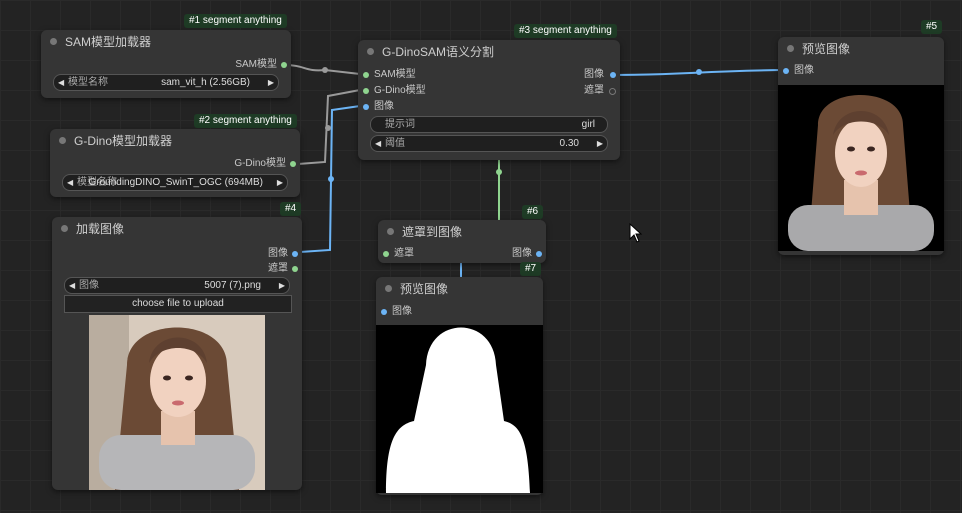 This screenshot has height=513, width=962. What do you see at coordinates (698, 72) in the screenshot?
I see `link-image-to-preview` at bounding box center [698, 72].